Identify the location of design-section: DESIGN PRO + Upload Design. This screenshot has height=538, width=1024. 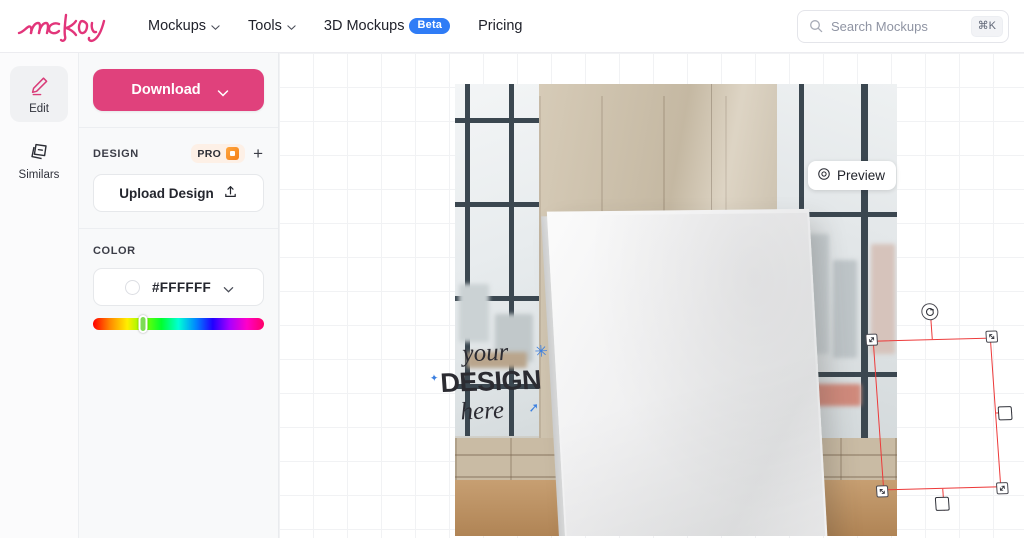
(178, 178).